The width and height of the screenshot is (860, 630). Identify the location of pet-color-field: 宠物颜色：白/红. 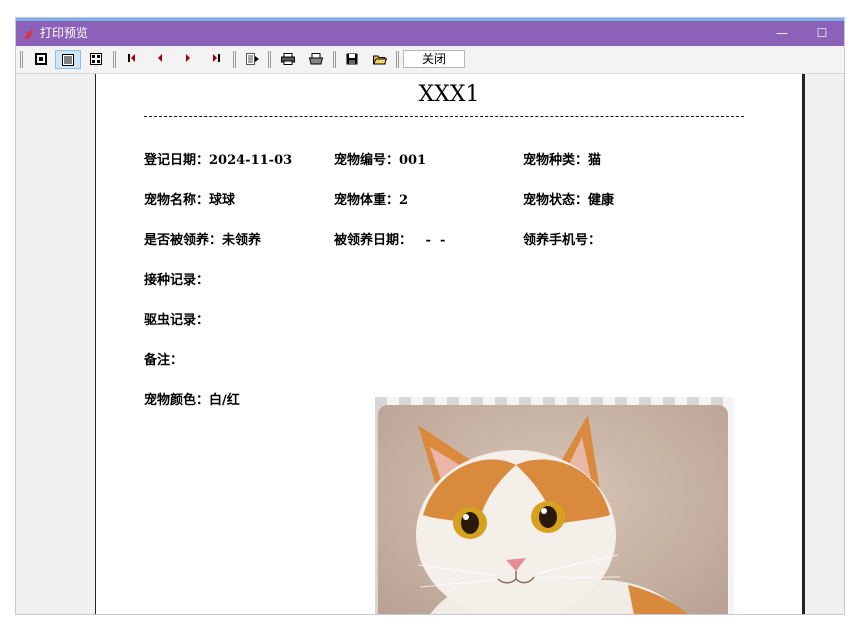
(192, 400).